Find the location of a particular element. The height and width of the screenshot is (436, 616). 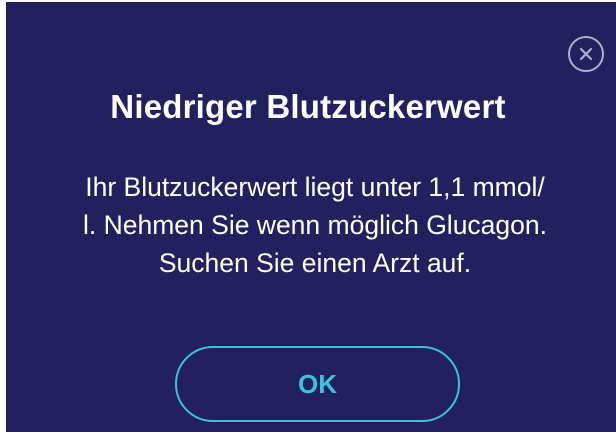

close-icon is located at coordinates (586, 54).